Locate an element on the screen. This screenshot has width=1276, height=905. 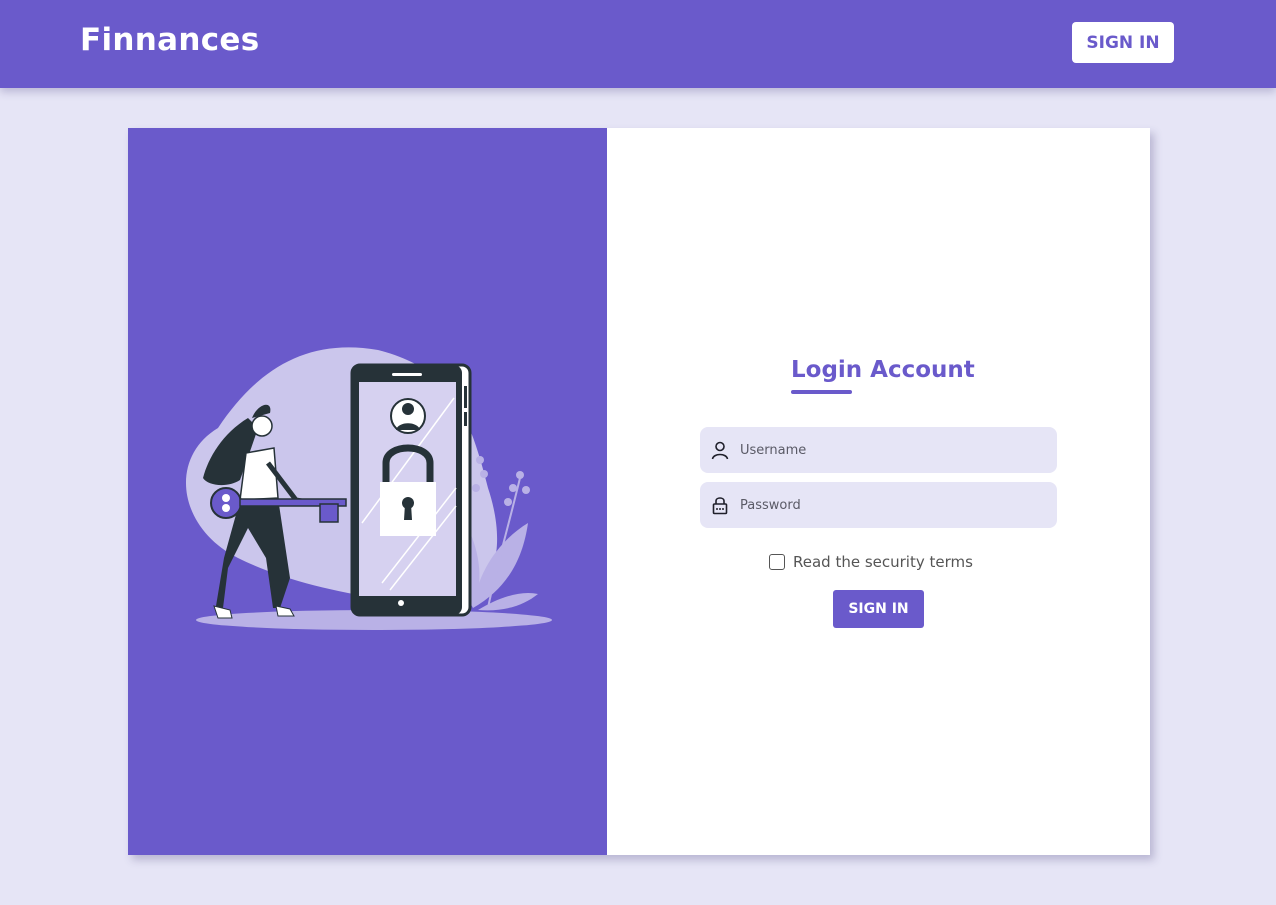
password-input is located at coordinates (893, 505).